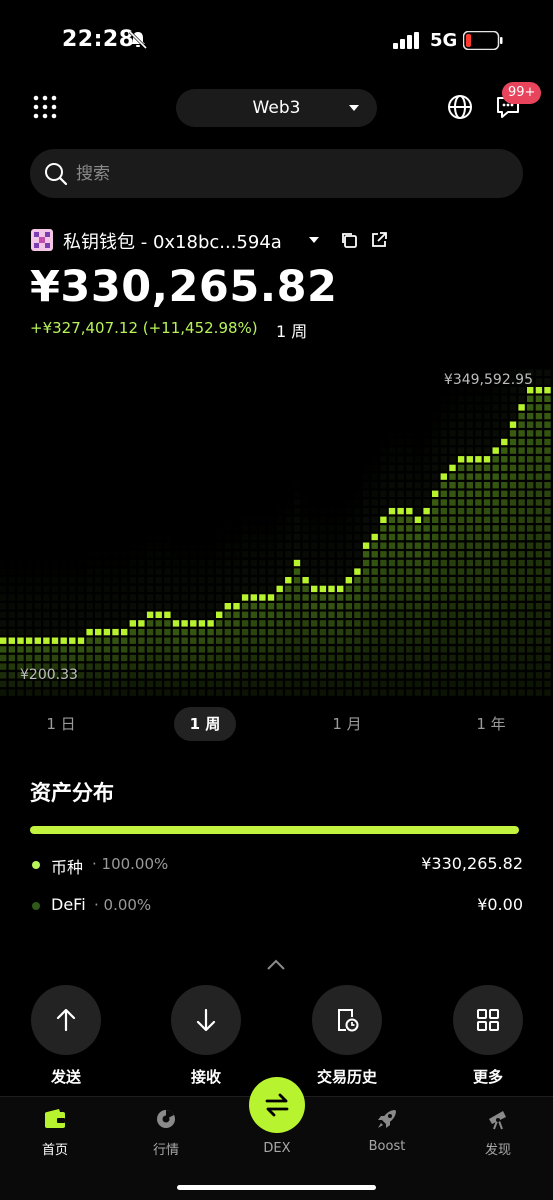 This screenshot has height=1200, width=553. I want to click on tab-1-month: 1 月, so click(347, 724).